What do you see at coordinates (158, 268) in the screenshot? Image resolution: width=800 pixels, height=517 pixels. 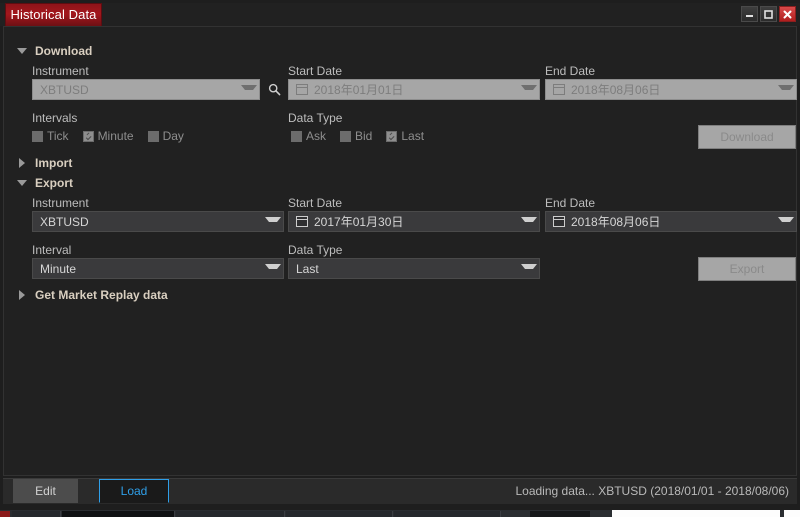 I see `export-interval-select: Minute` at bounding box center [158, 268].